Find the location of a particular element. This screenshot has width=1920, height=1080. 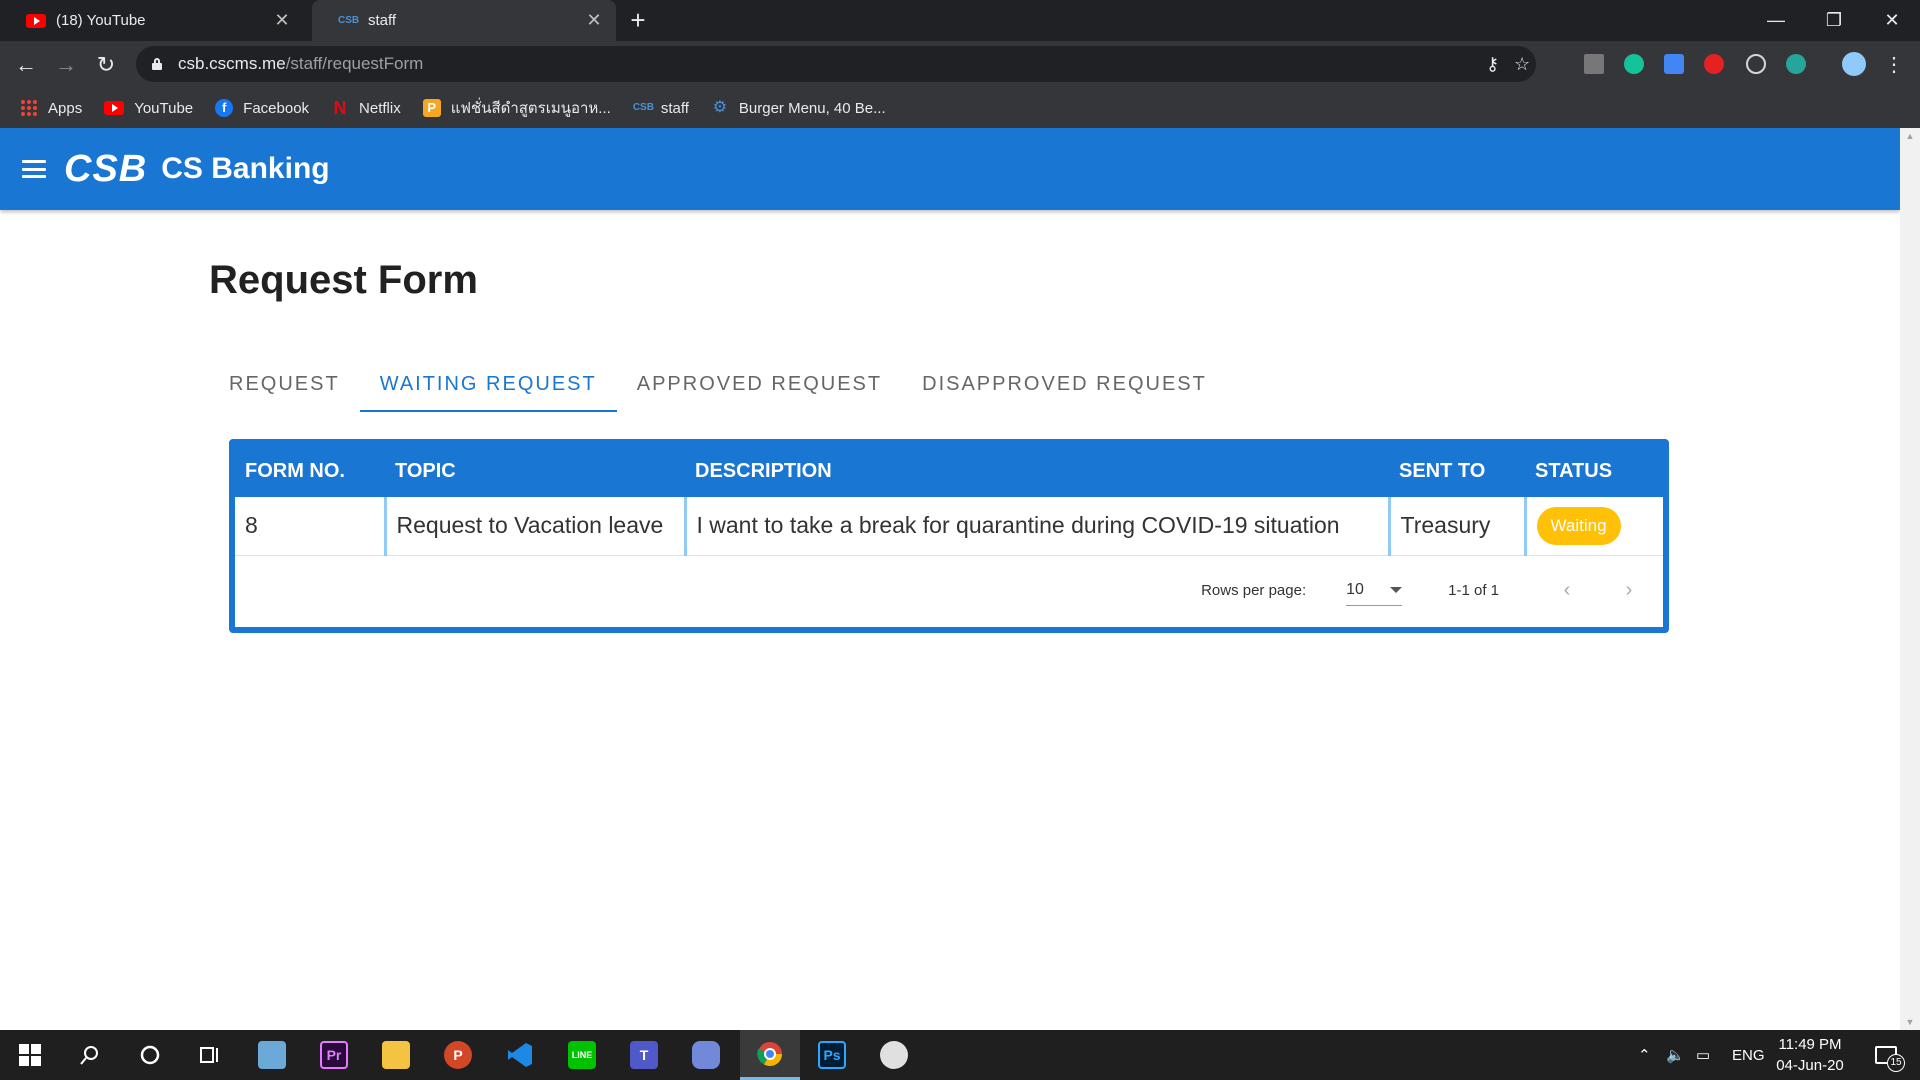

bookmark-apps: Apps is located at coordinates (51, 108).